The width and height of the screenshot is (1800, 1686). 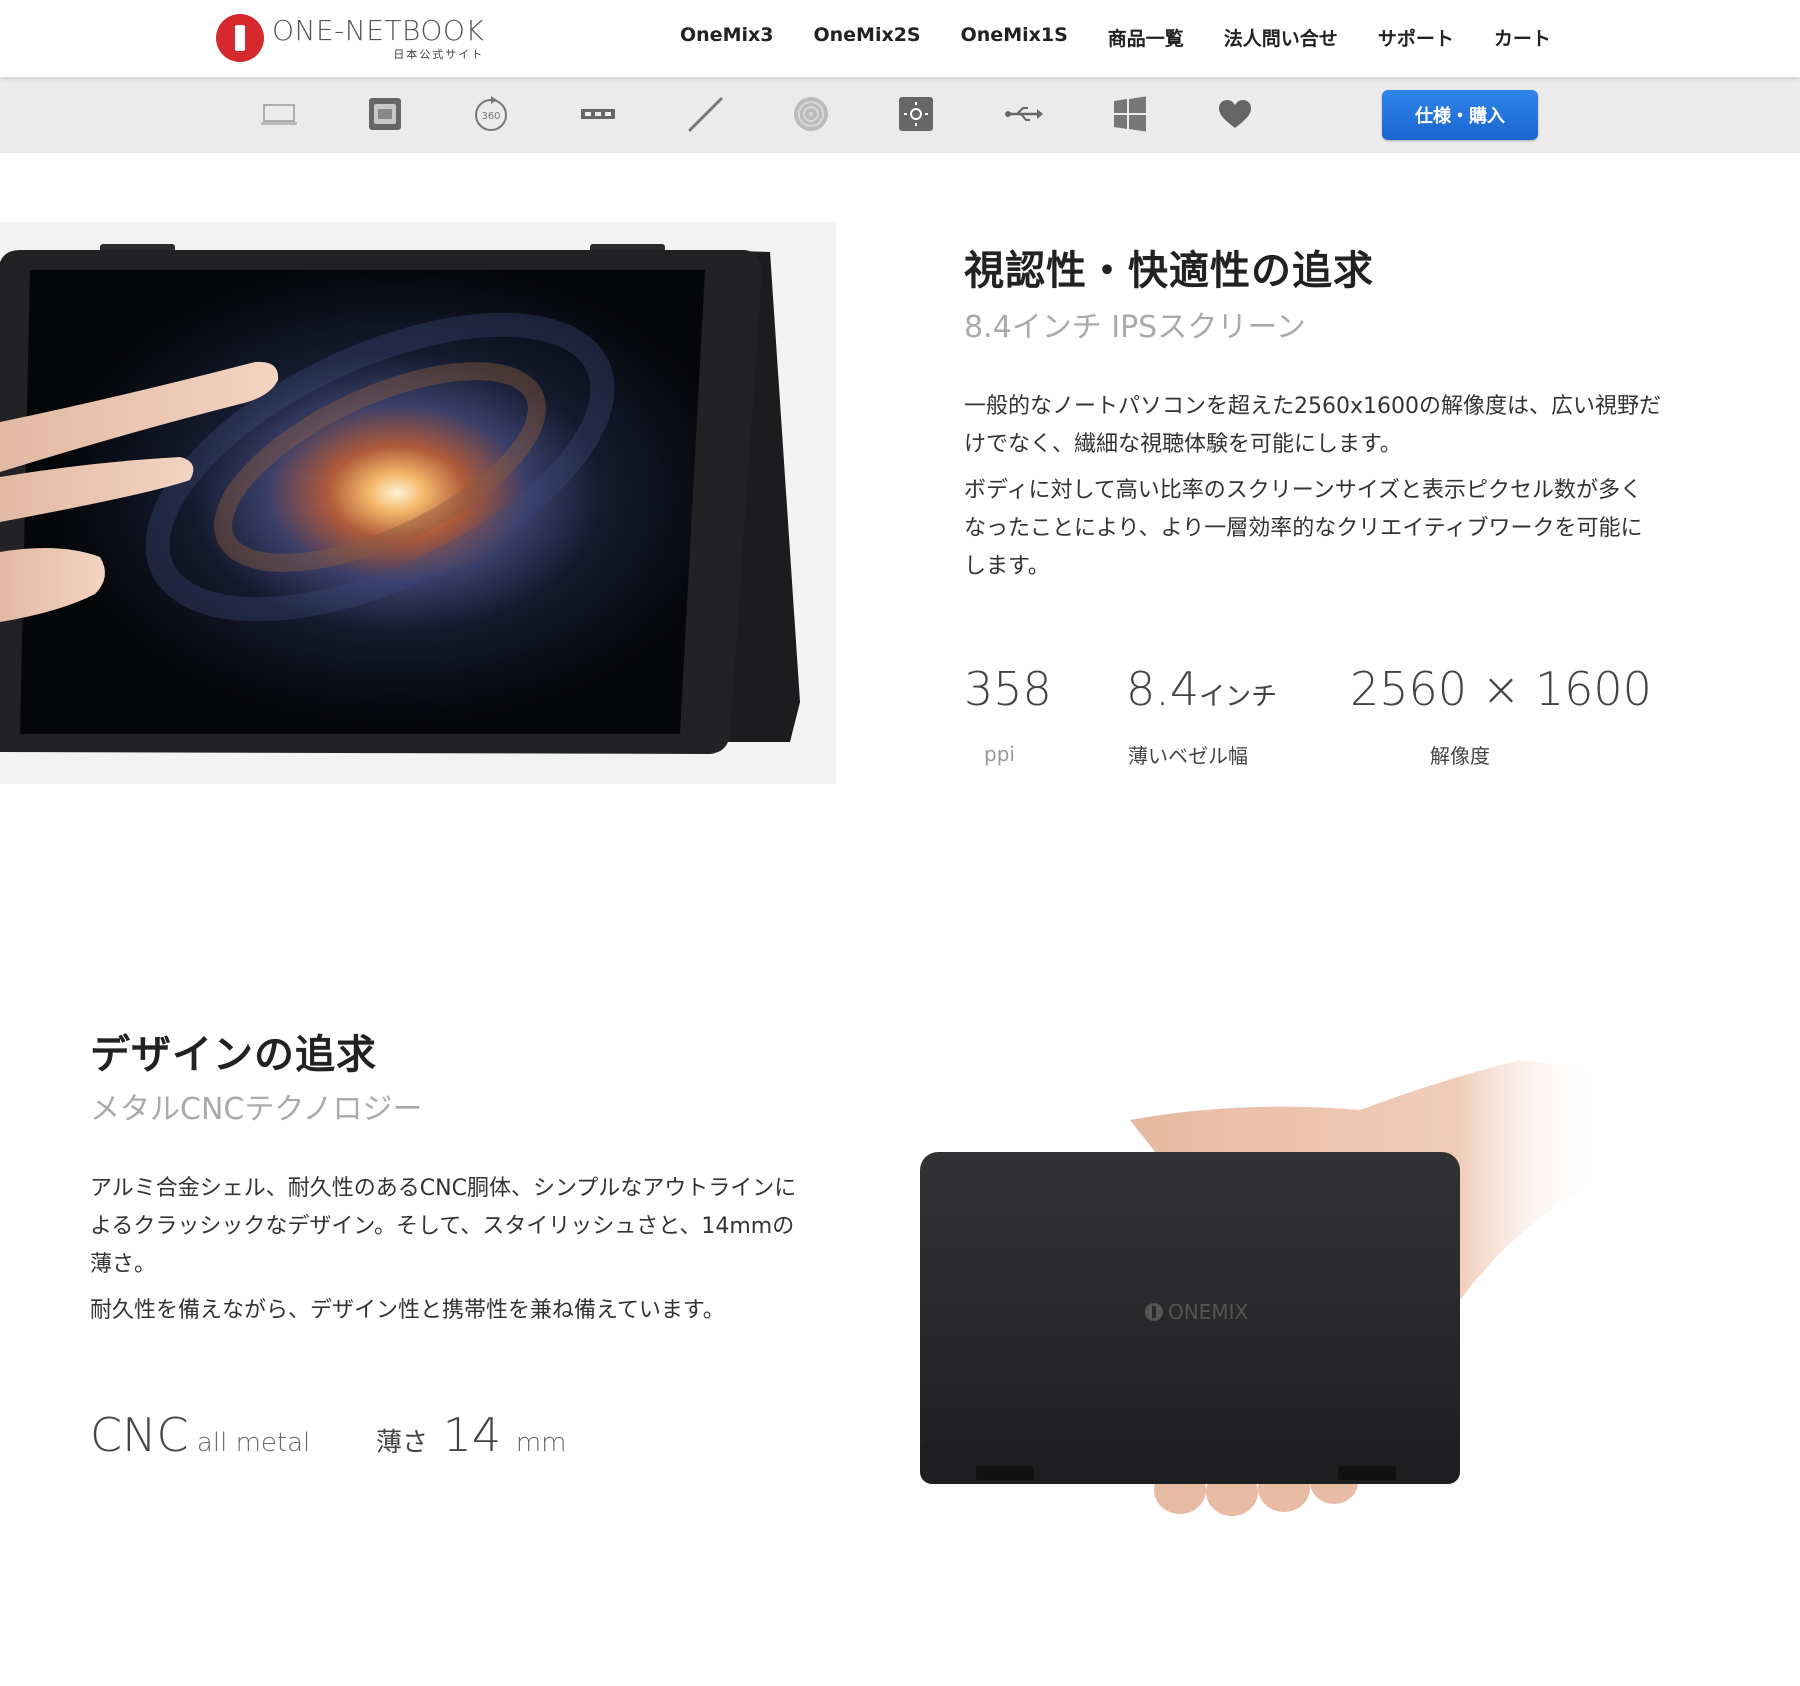 I want to click on section2-title: デザインの追求, so click(x=233, y=1055).